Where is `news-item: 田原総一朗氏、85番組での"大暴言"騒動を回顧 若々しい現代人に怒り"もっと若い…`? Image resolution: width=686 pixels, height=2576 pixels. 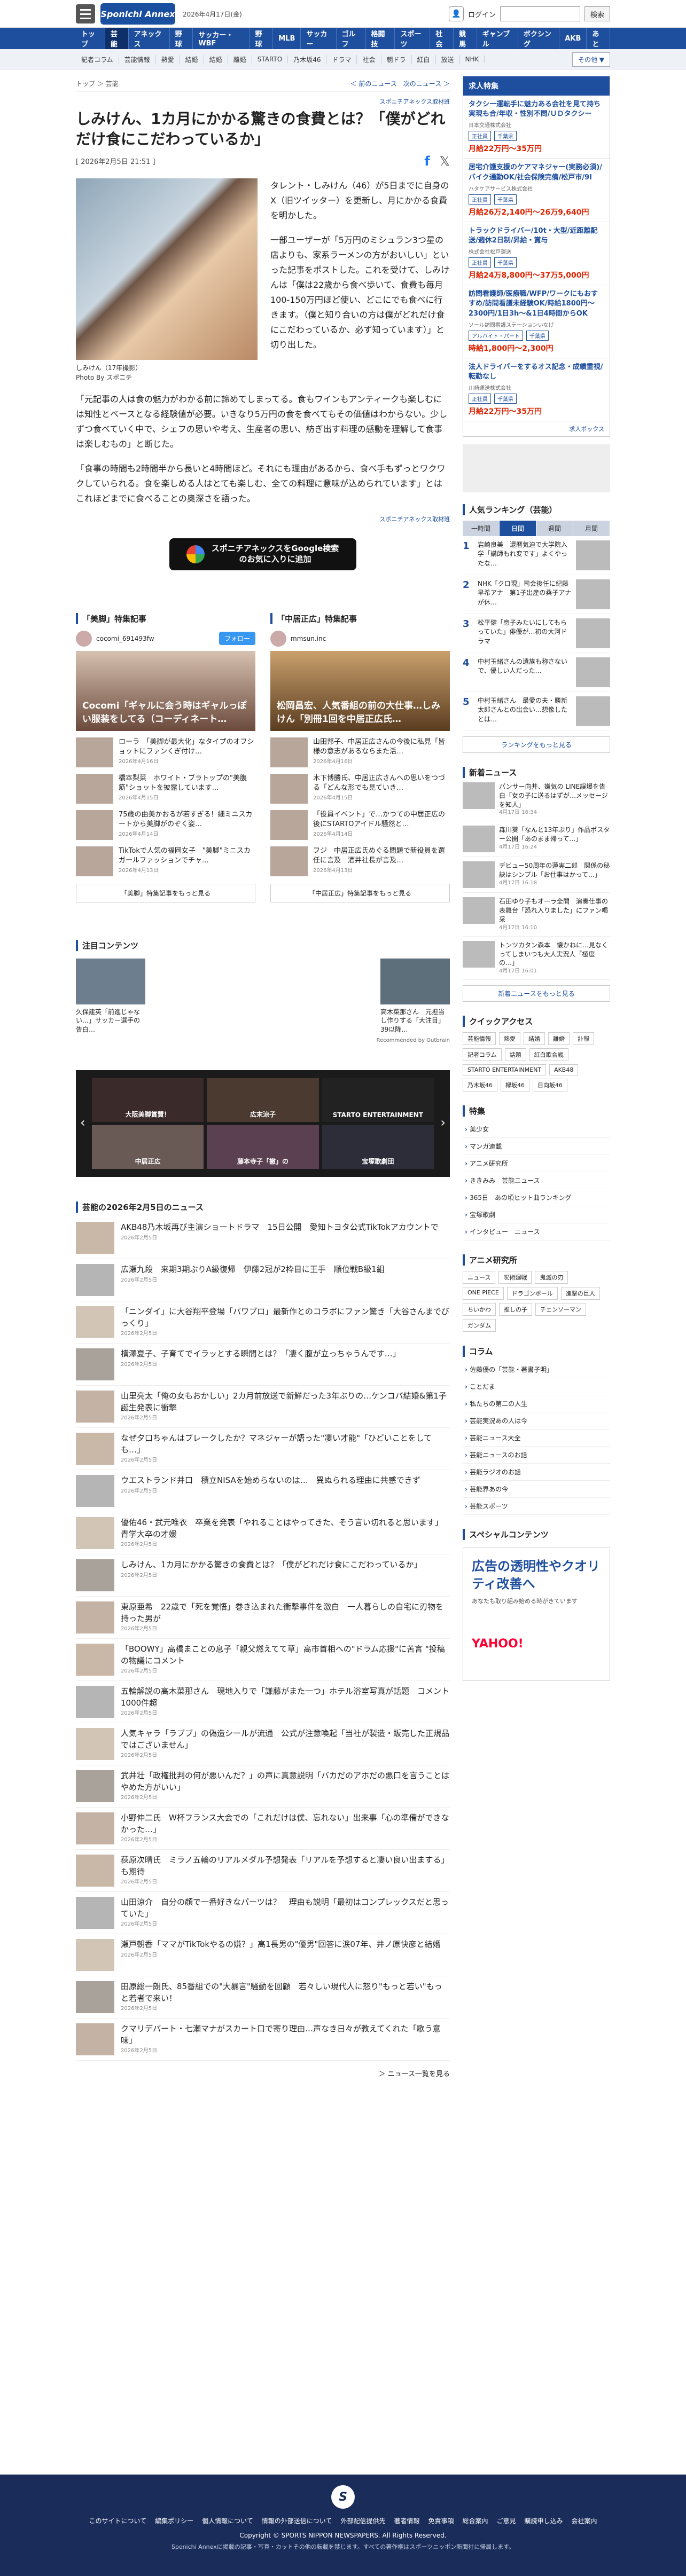 news-item: 田原総一朗氏、85番組での"大暴言"騒動を回顧 若々しい現代人に怒り"もっと若い… is located at coordinates (263, 1997).